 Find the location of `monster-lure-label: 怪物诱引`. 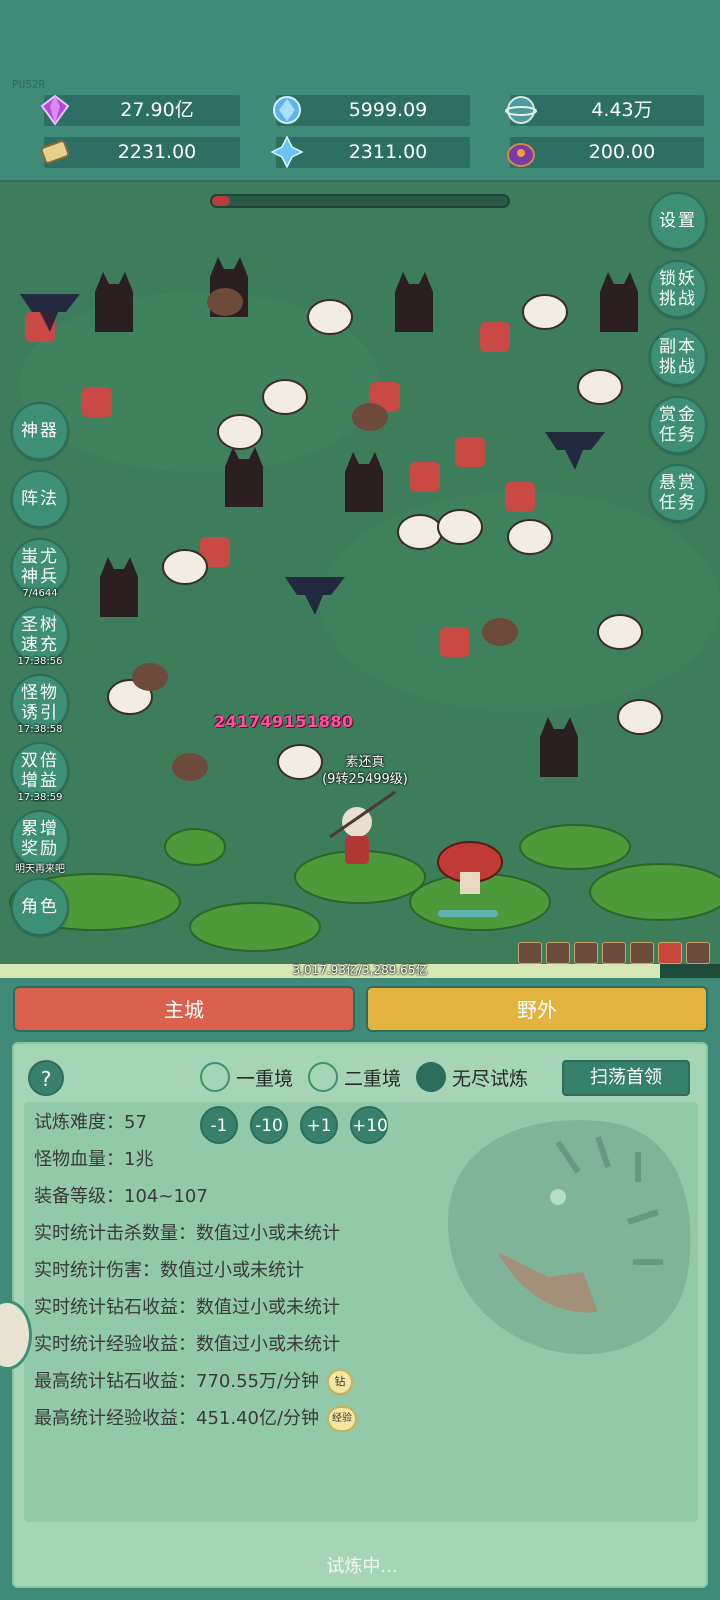

monster-lure-label: 怪物诱引 is located at coordinates (40, 703).